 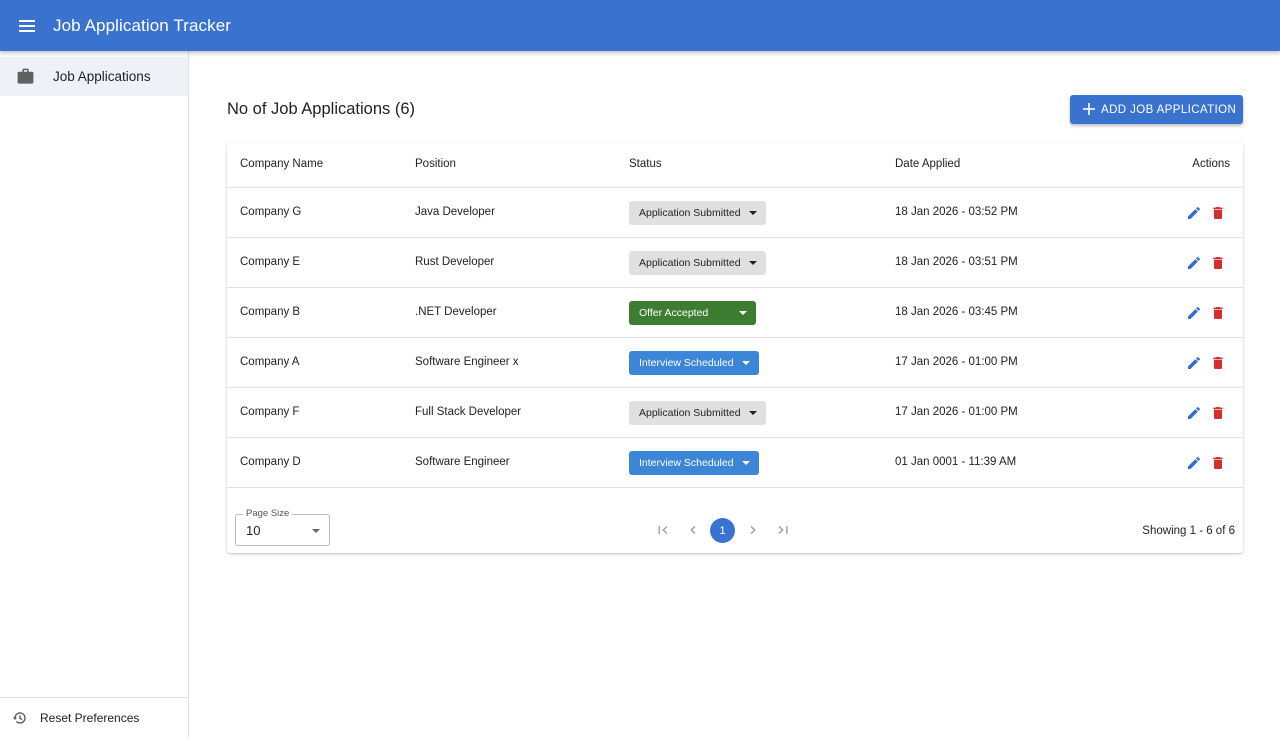 What do you see at coordinates (282, 527) in the screenshot?
I see `page-size-select: Page Size 10` at bounding box center [282, 527].